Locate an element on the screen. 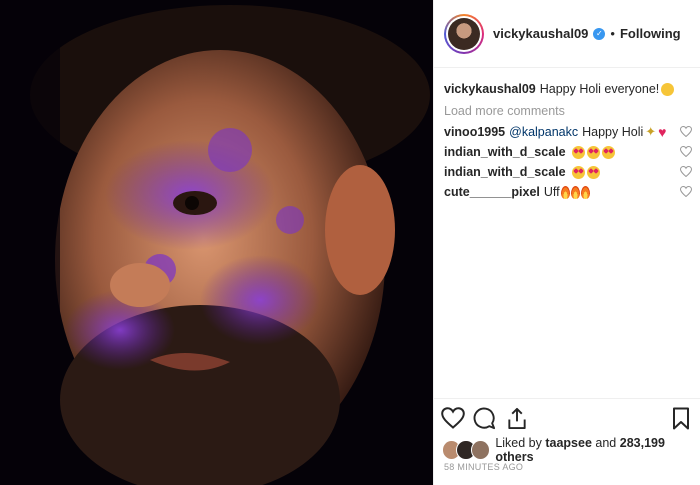  likes-summary: Liked by taapsee and 283,199 others is located at coordinates (571, 450).